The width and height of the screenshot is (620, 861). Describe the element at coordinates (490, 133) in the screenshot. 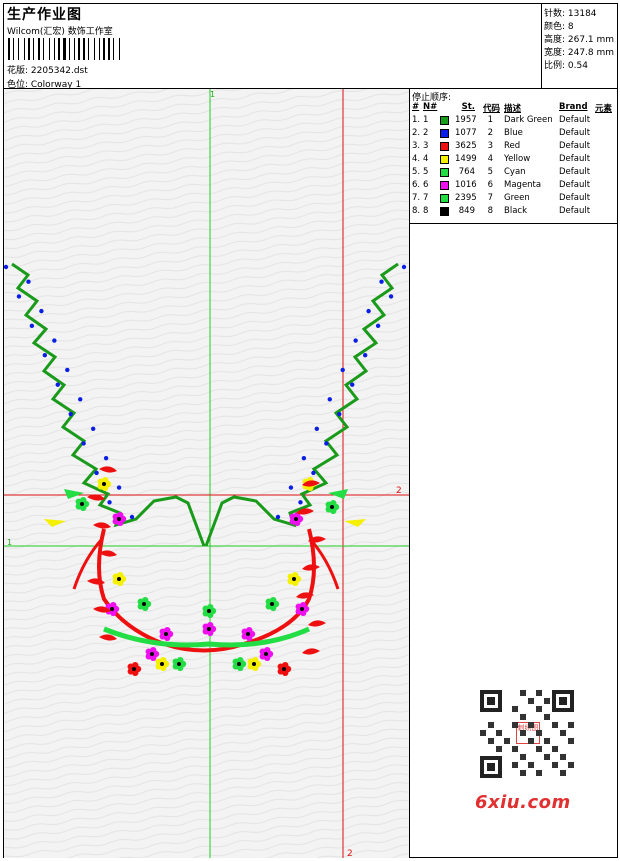

I see `cell-code: 2` at that location.